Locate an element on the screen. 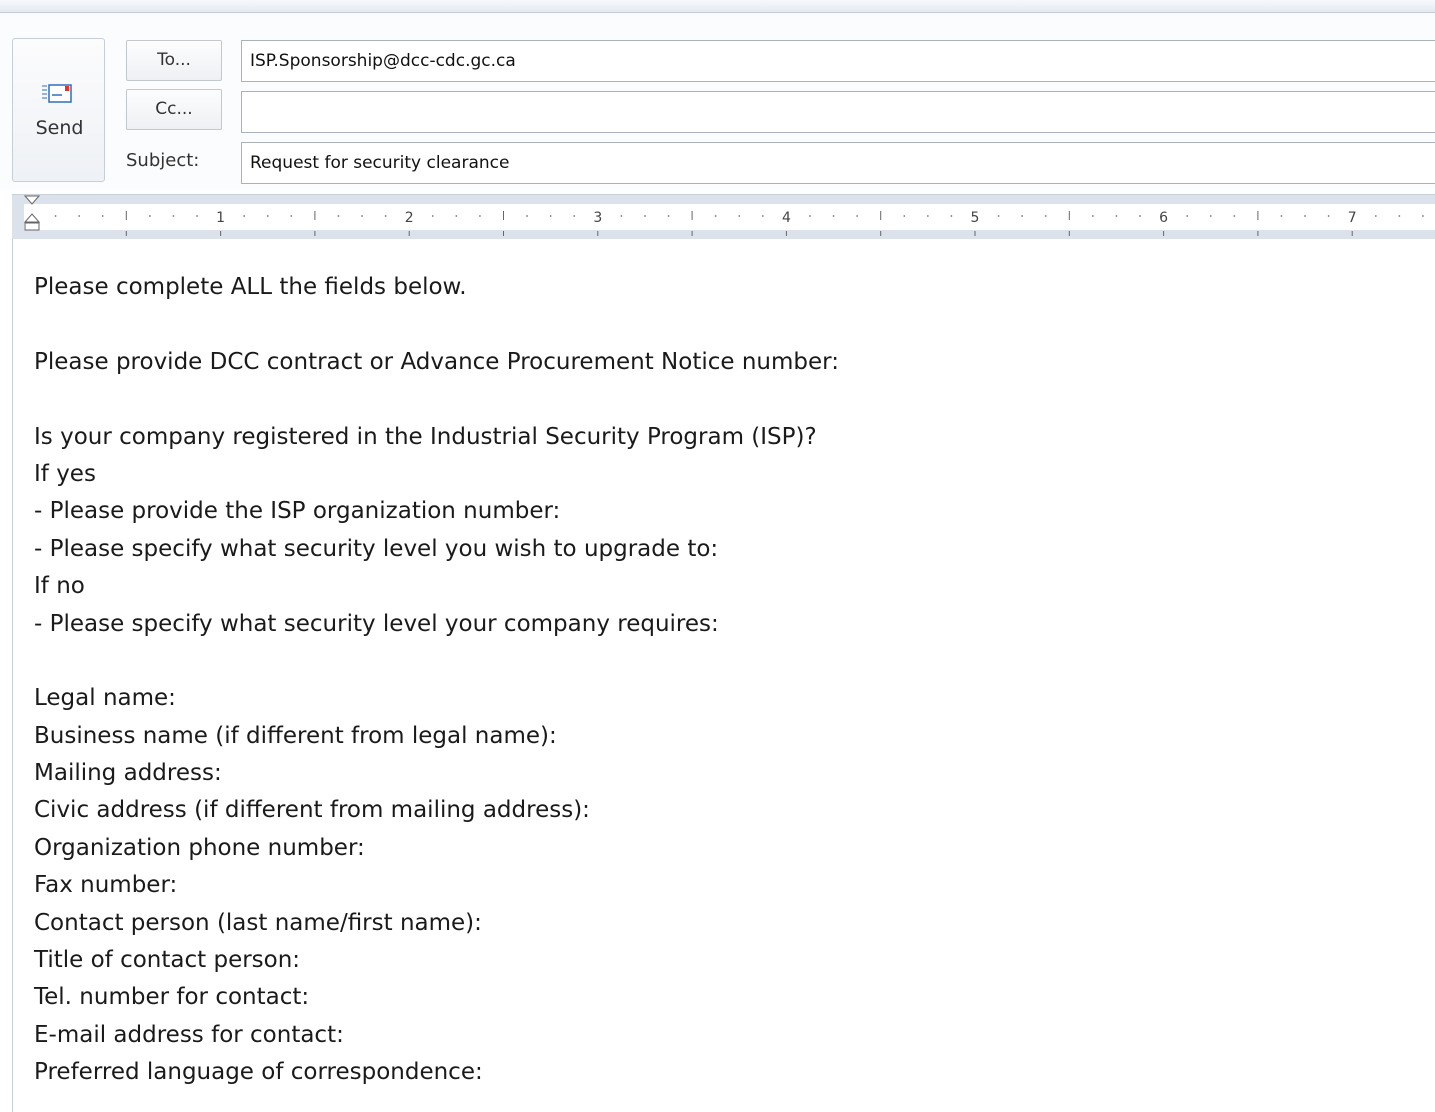 The image size is (1435, 1112). ruler-number: 7 is located at coordinates (1352, 218).